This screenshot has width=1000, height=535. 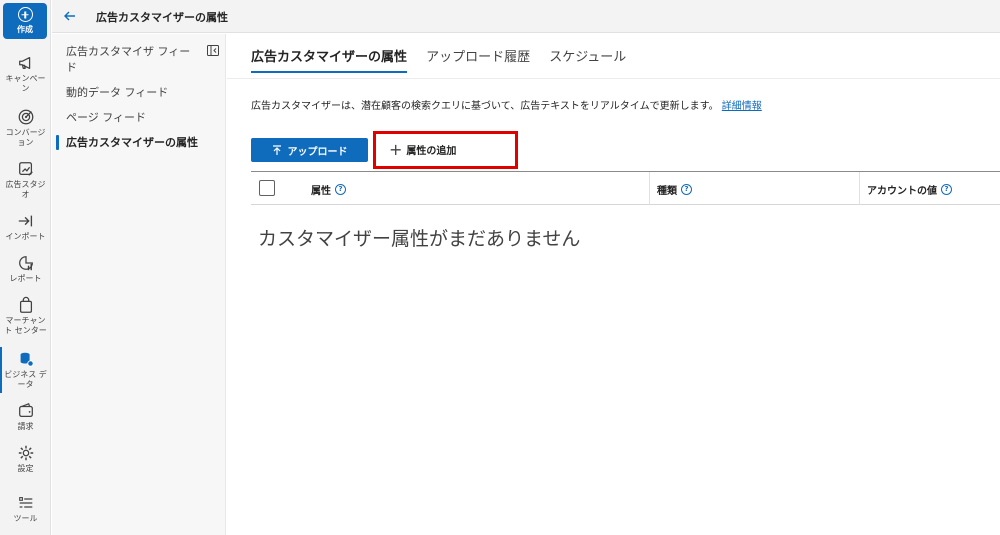 I want to click on plus-icon: +, so click(x=396, y=149).